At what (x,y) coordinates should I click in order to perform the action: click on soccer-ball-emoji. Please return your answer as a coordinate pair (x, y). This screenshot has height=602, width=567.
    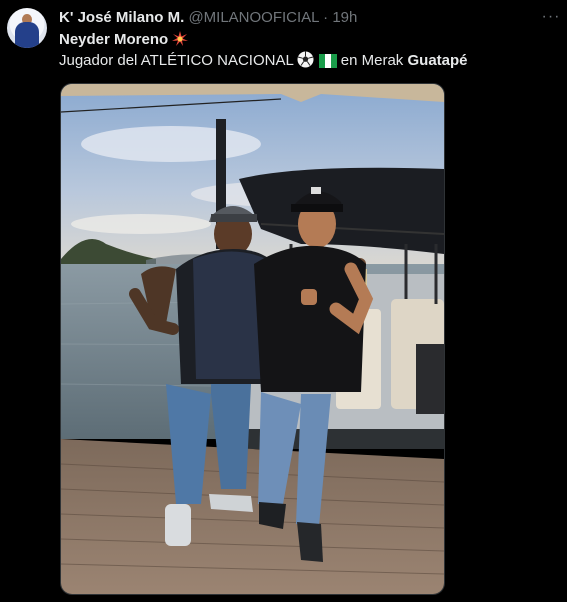
    Looking at the image, I should click on (305, 62).